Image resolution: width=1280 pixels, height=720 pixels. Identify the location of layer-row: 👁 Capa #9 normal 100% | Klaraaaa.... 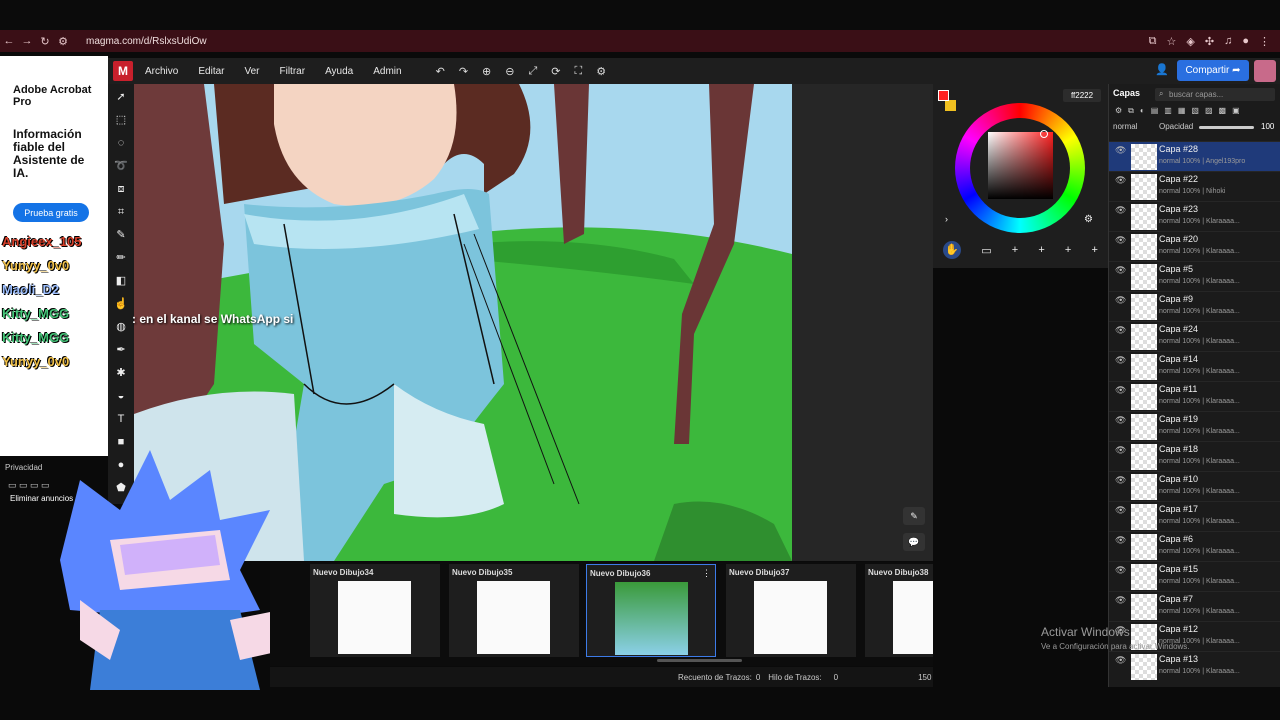
(1194, 306).